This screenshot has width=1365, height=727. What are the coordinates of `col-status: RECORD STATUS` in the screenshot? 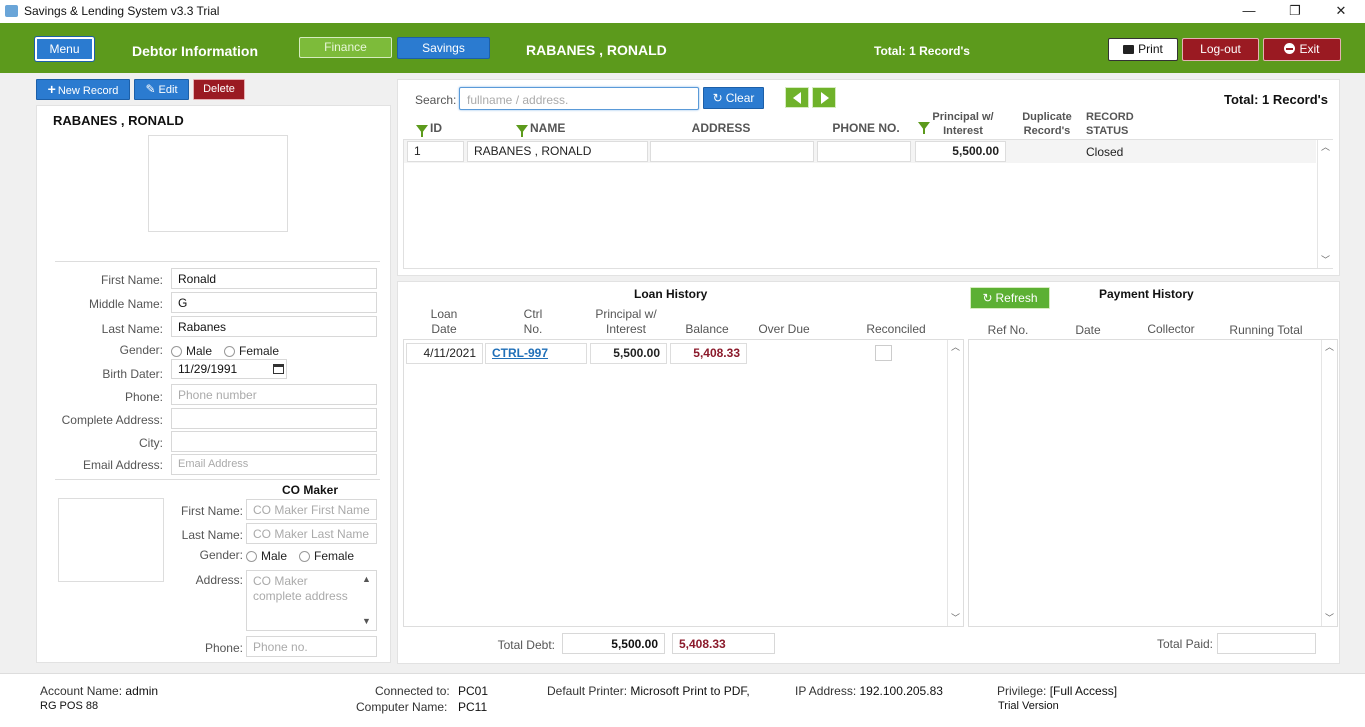 It's located at (1110, 124).